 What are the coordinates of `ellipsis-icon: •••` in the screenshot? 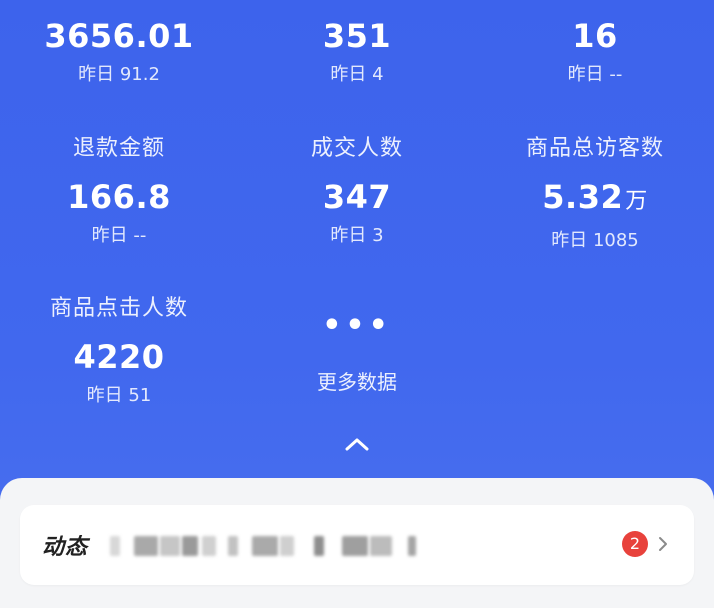 It's located at (357, 326).